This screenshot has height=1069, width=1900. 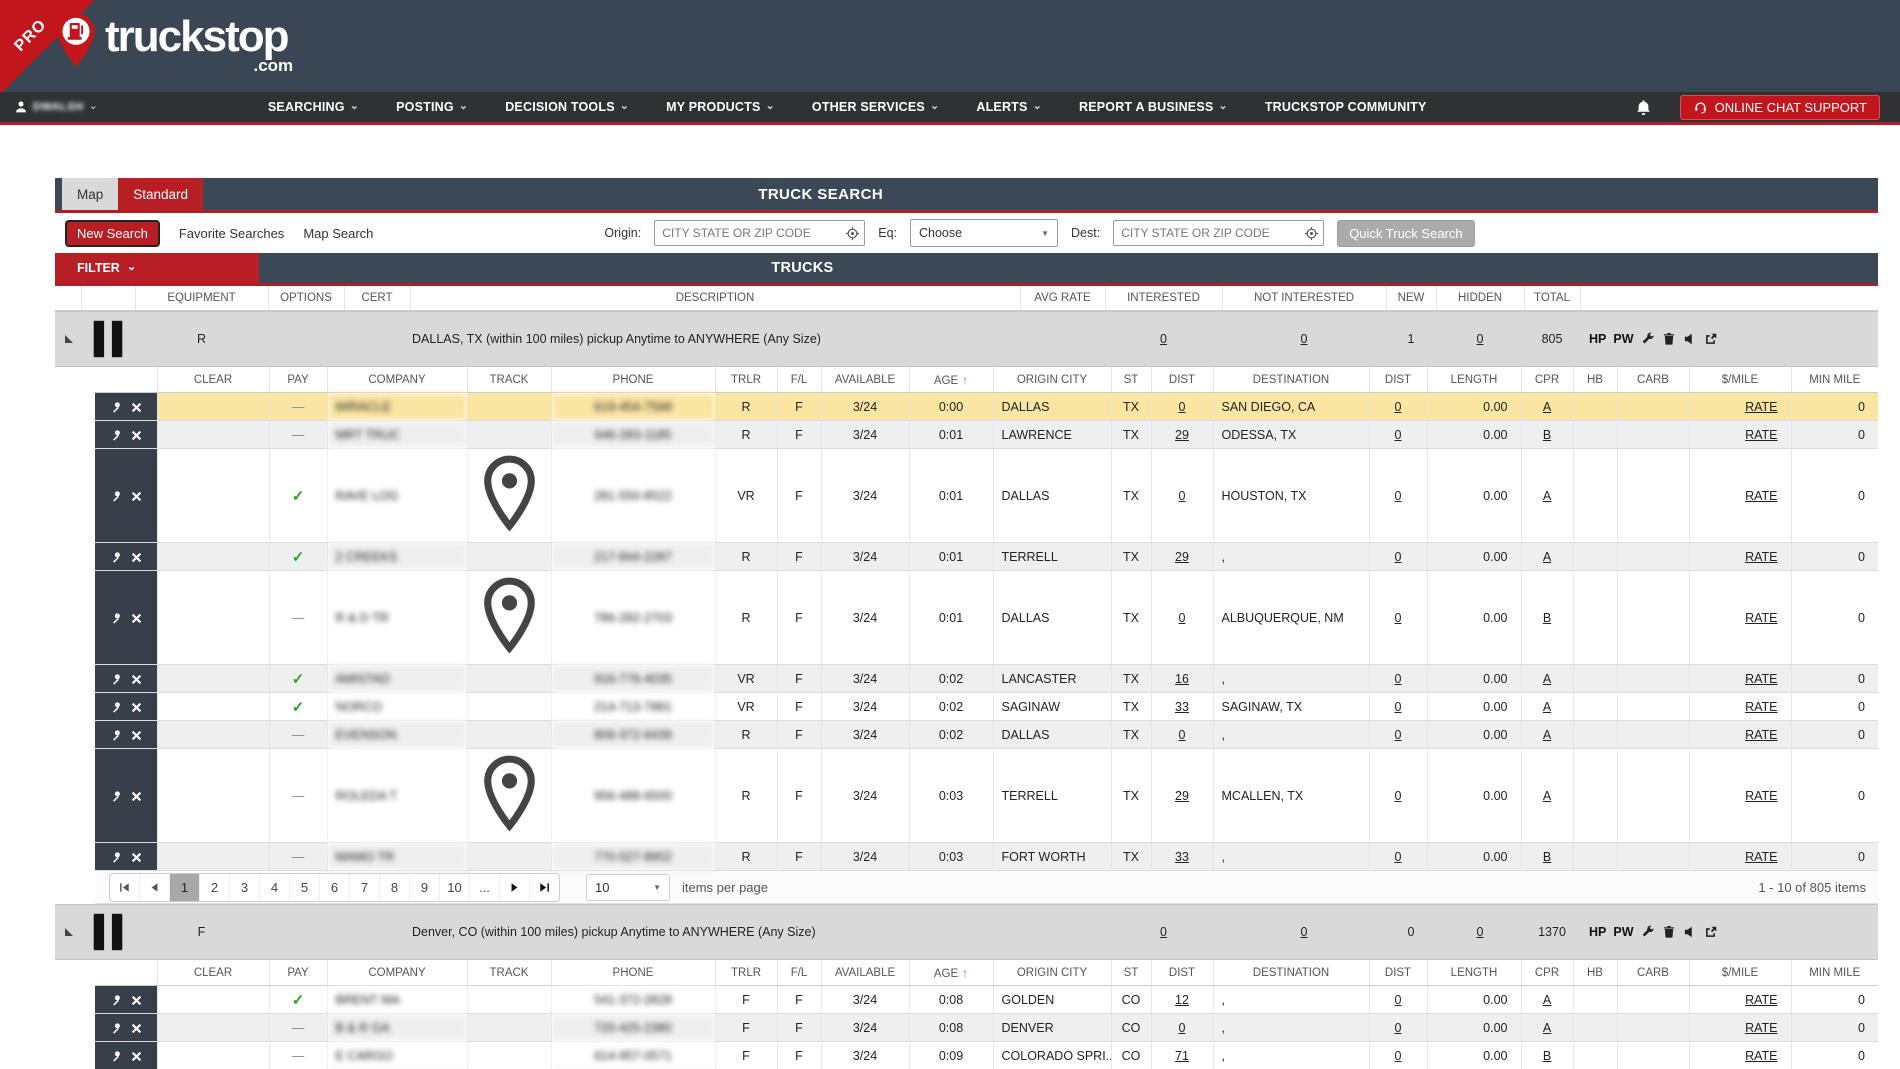 What do you see at coordinates (124, 887) in the screenshot?
I see `pager-first-button` at bounding box center [124, 887].